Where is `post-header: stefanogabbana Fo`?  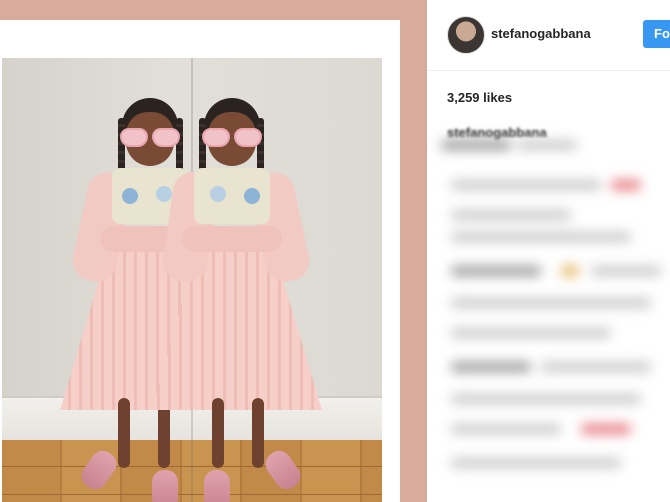
post-header: stefanogabbana Fo is located at coordinates (548, 35).